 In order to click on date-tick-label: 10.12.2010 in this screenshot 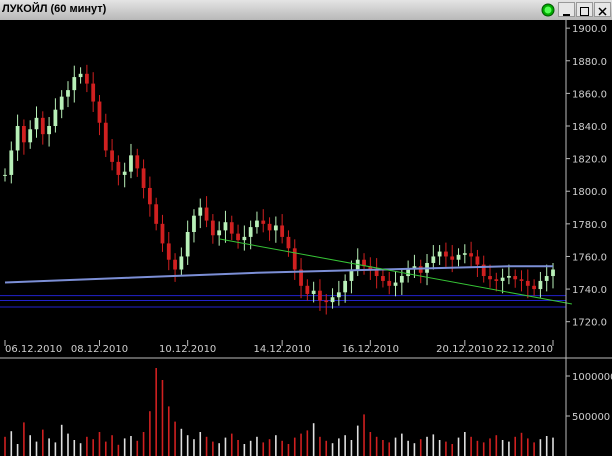, I will do `click(187, 349)`.